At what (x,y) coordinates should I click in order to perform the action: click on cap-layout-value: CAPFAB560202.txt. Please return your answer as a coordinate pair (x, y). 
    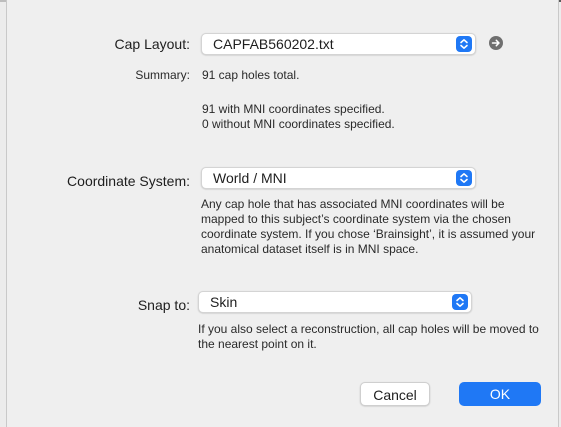
    Looking at the image, I should click on (273, 44).